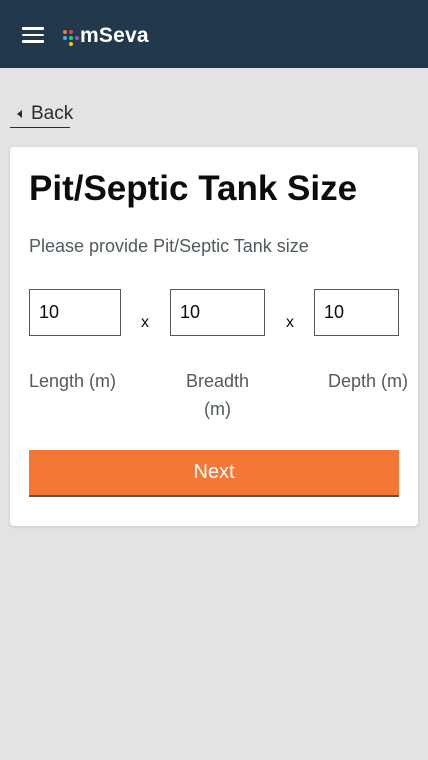  I want to click on page-title: Pit/Septic Tank Size, so click(193, 188).